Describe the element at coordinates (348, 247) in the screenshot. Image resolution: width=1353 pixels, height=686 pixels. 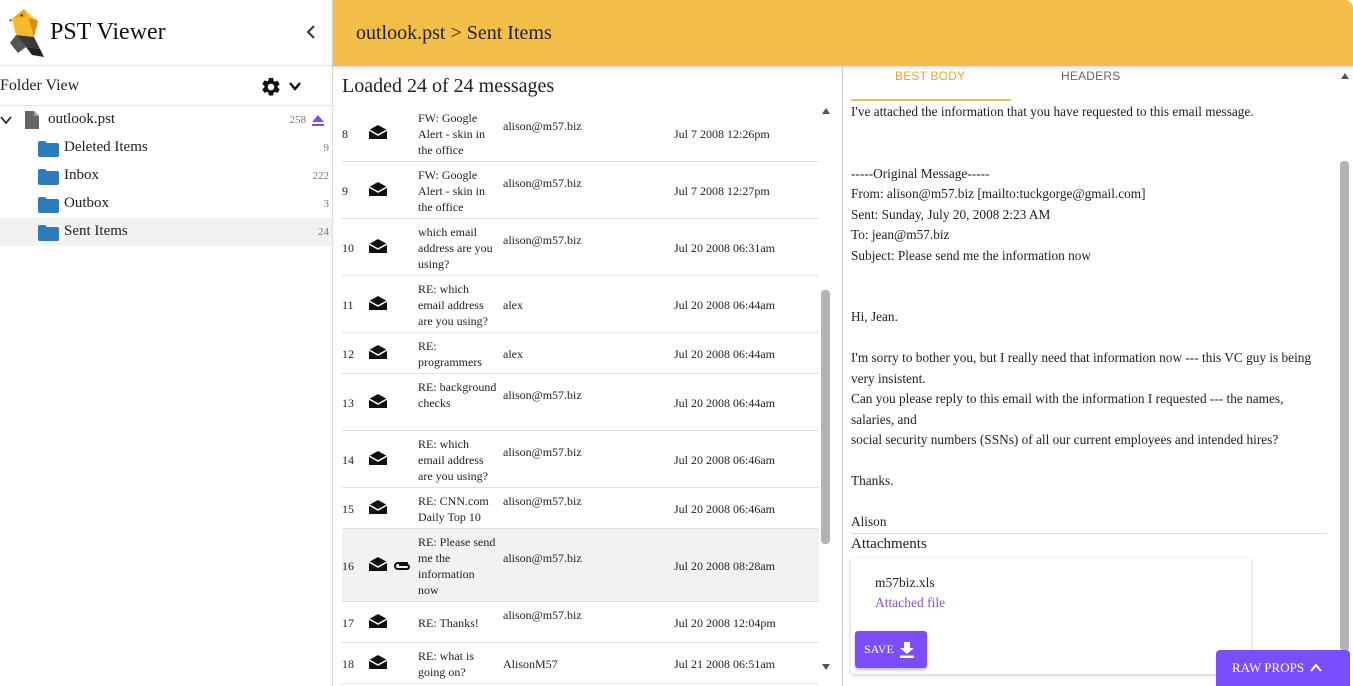
I see `message-number: 10` at that location.